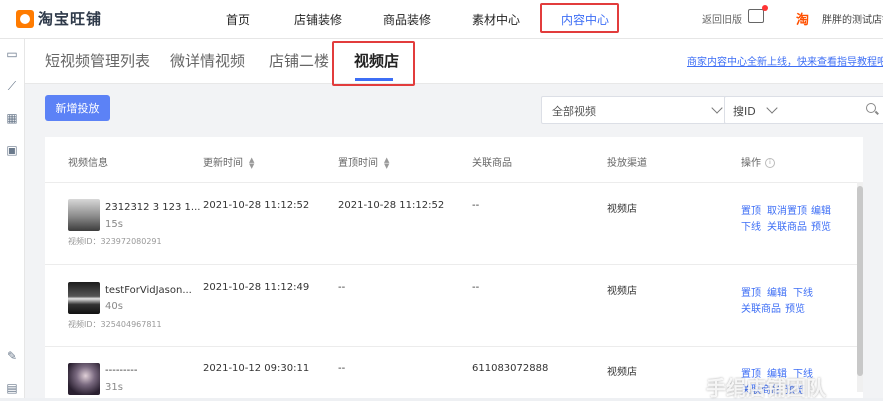 The height and width of the screenshot is (401, 883). I want to click on nav-item-product-decoration: 商品装修, so click(407, 19).